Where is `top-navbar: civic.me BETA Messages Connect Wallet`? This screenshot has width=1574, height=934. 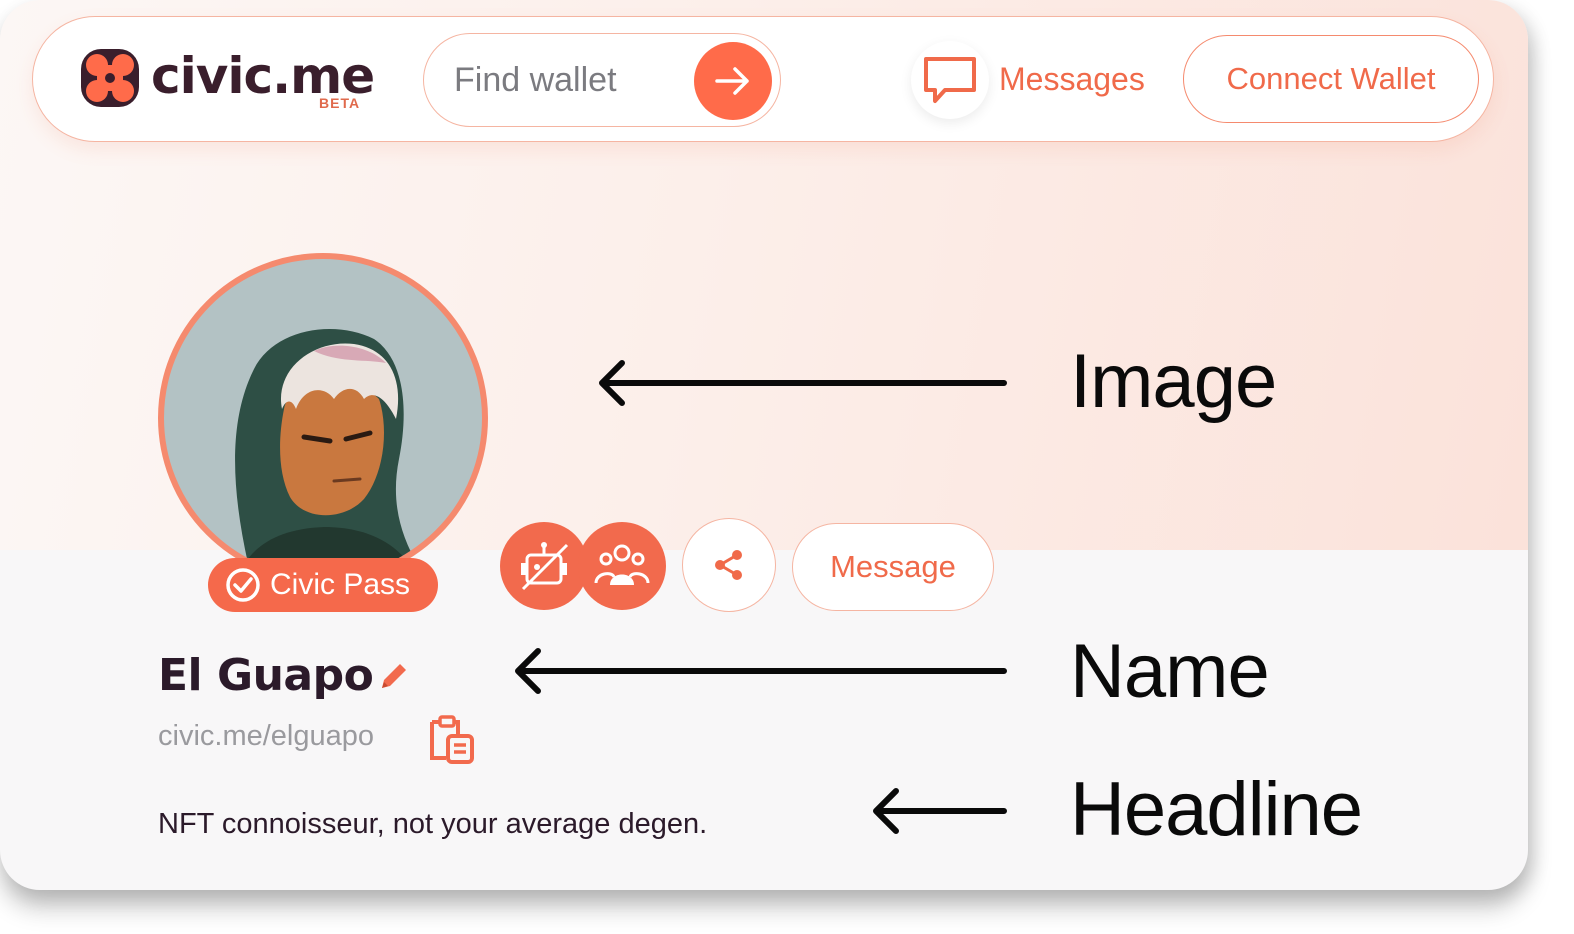 top-navbar: civic.me BETA Messages Connect Wallet is located at coordinates (763, 79).